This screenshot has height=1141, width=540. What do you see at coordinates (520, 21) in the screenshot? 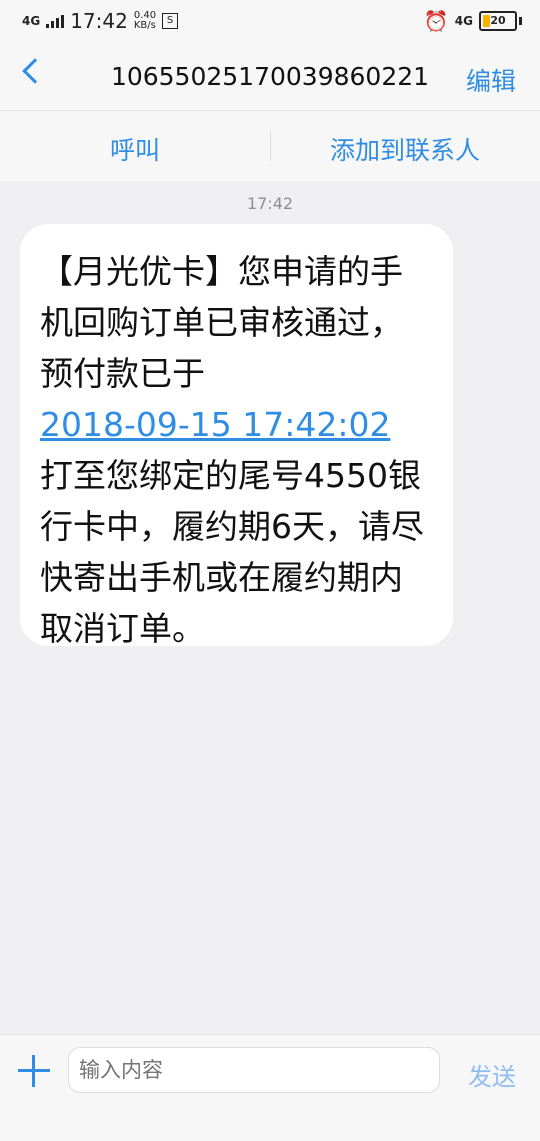
I see `battery-cap` at bounding box center [520, 21].